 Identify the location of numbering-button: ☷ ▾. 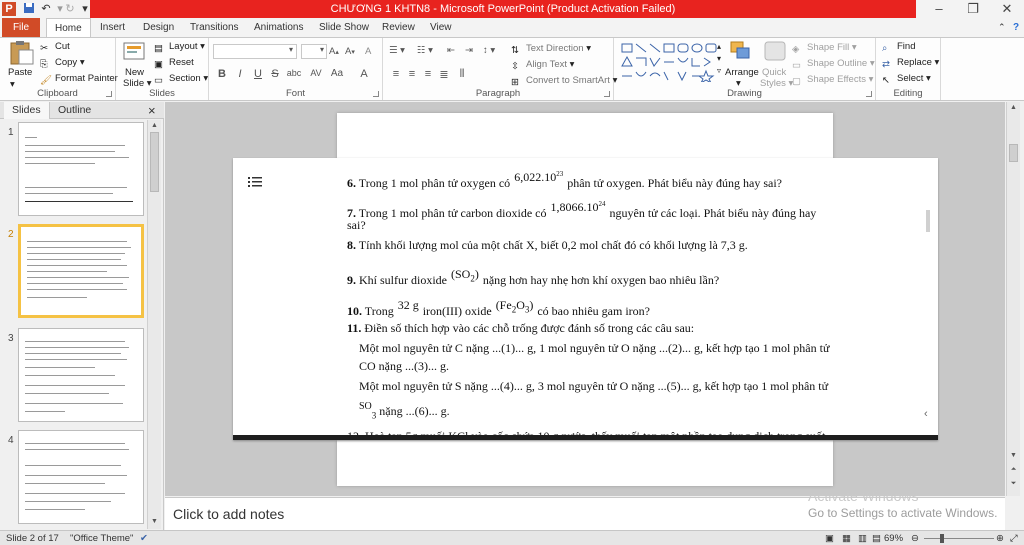
(425, 51).